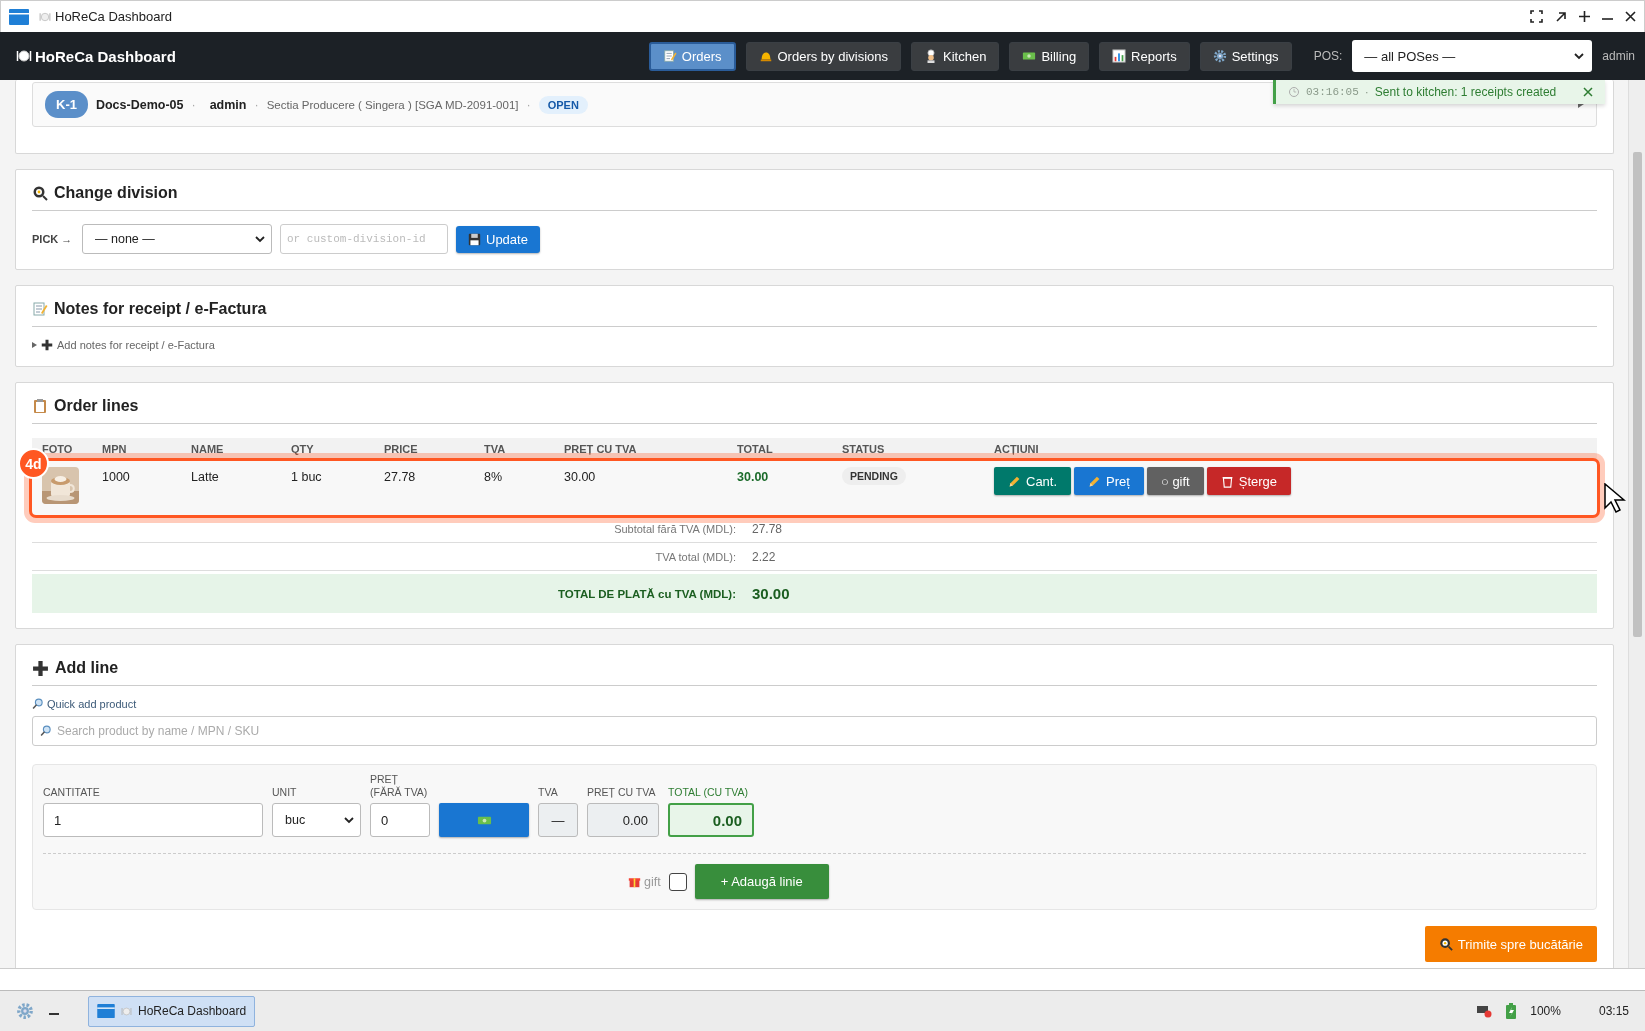 This screenshot has height=1031, width=1645. What do you see at coordinates (711, 820) in the screenshot?
I see `total-field: 0.00` at bounding box center [711, 820].